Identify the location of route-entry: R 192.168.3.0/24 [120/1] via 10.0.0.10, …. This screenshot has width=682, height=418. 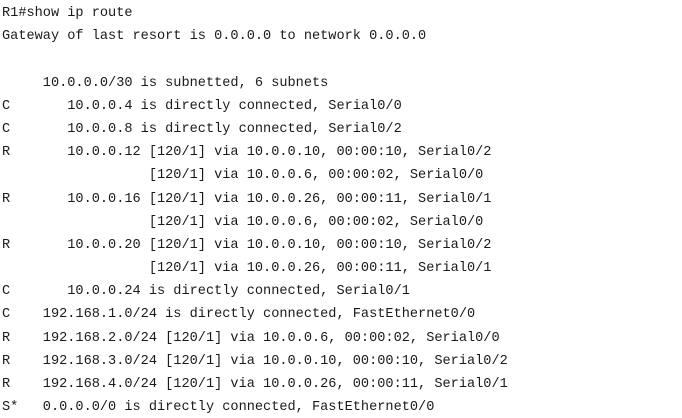
(255, 361).